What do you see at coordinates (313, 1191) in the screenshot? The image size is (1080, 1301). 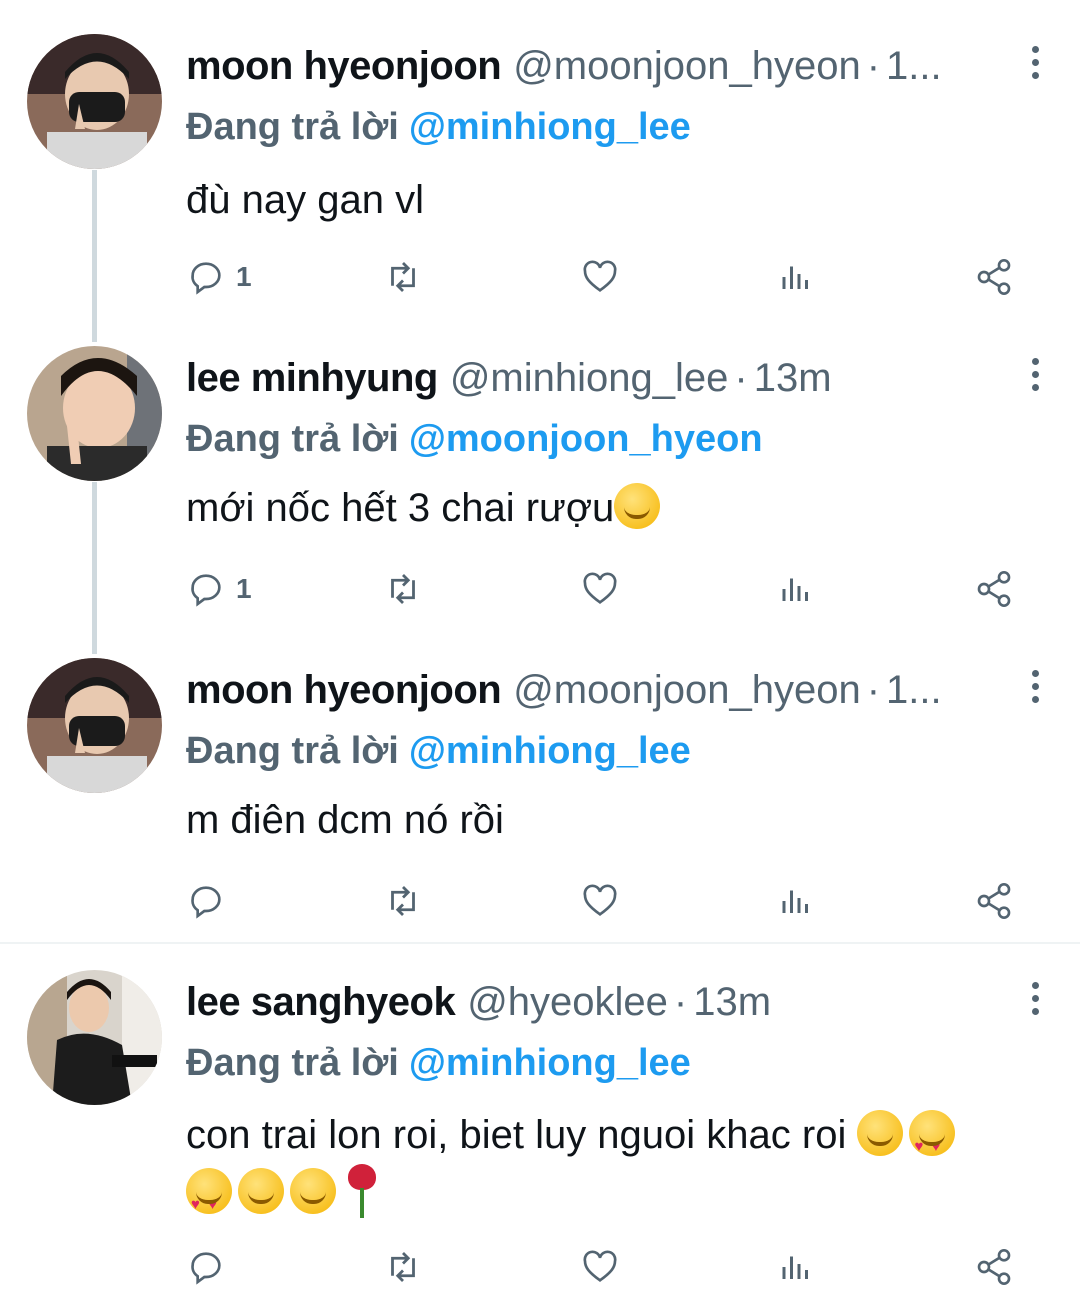 I see `slight-smile-emoji` at bounding box center [313, 1191].